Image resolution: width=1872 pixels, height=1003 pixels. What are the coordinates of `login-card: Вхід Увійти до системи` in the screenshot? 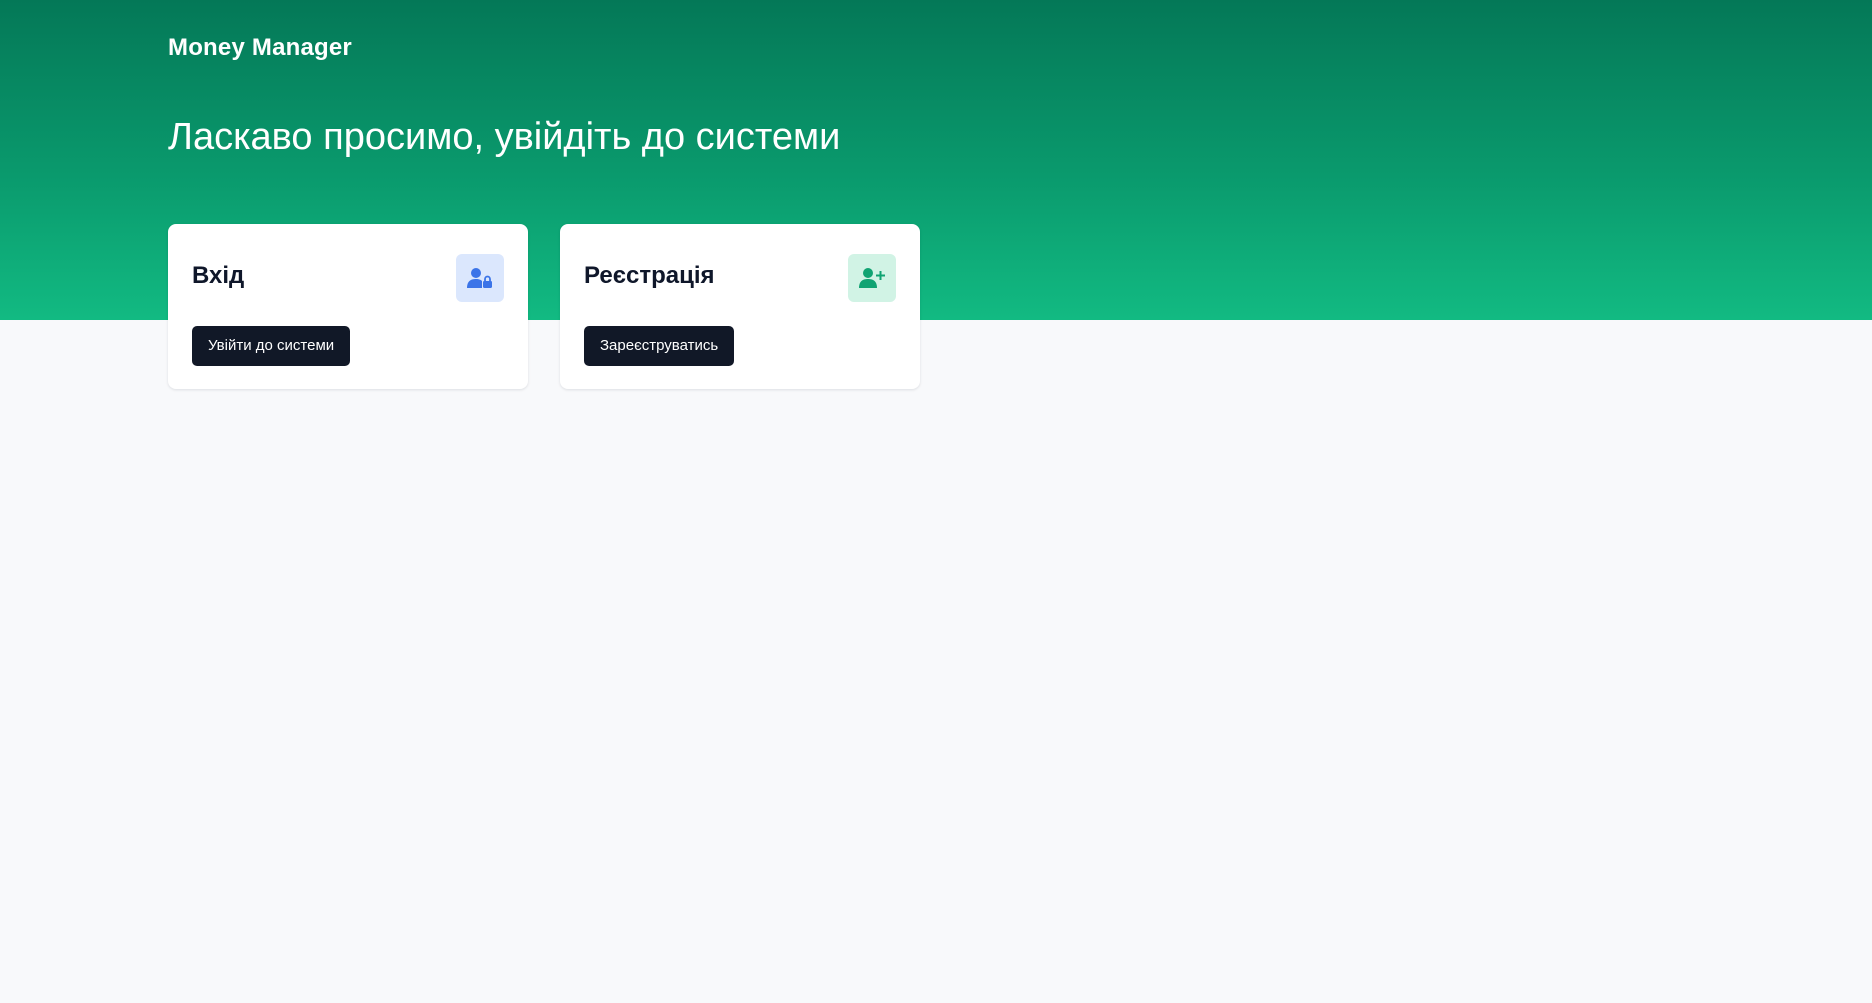 It's located at (348, 306).